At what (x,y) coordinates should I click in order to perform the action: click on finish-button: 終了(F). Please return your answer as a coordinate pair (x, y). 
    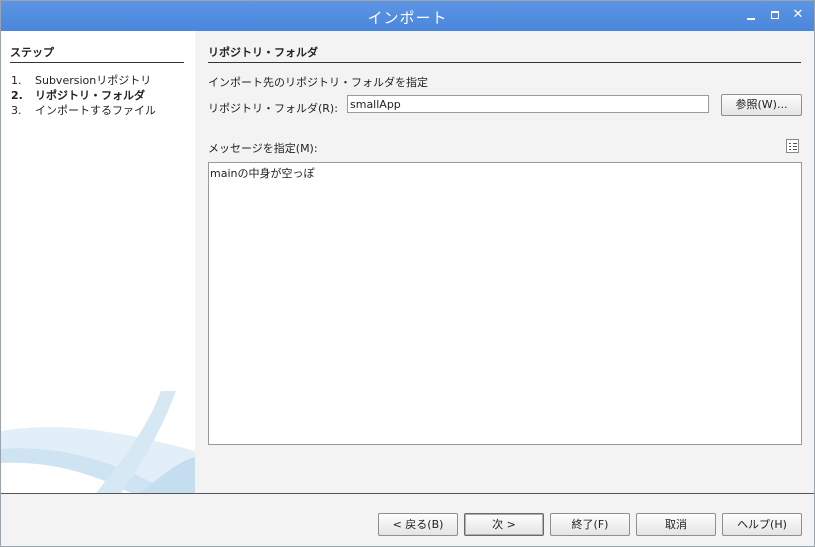
    Looking at the image, I should click on (590, 524).